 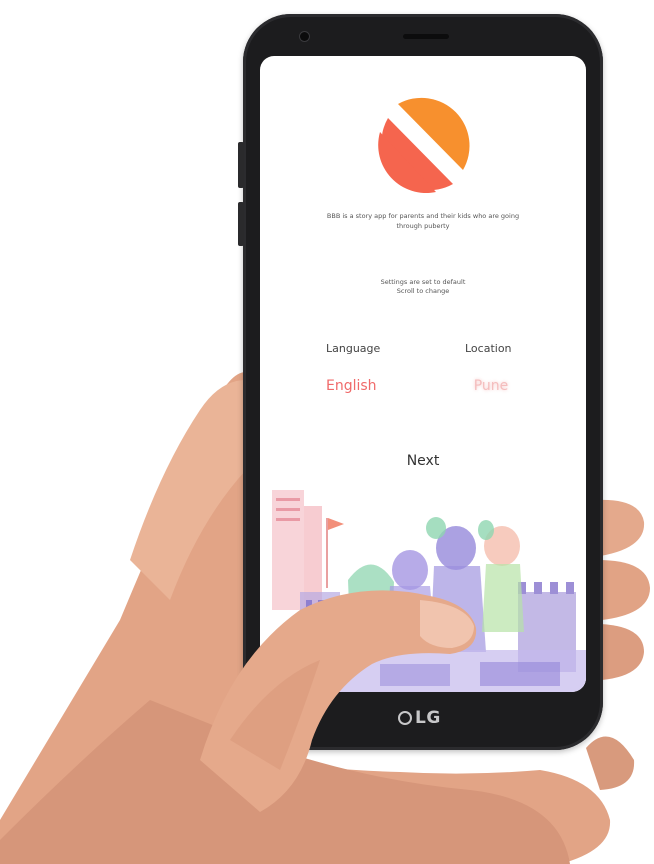 What do you see at coordinates (488, 348) in the screenshot?
I see `location-label: Location` at bounding box center [488, 348].